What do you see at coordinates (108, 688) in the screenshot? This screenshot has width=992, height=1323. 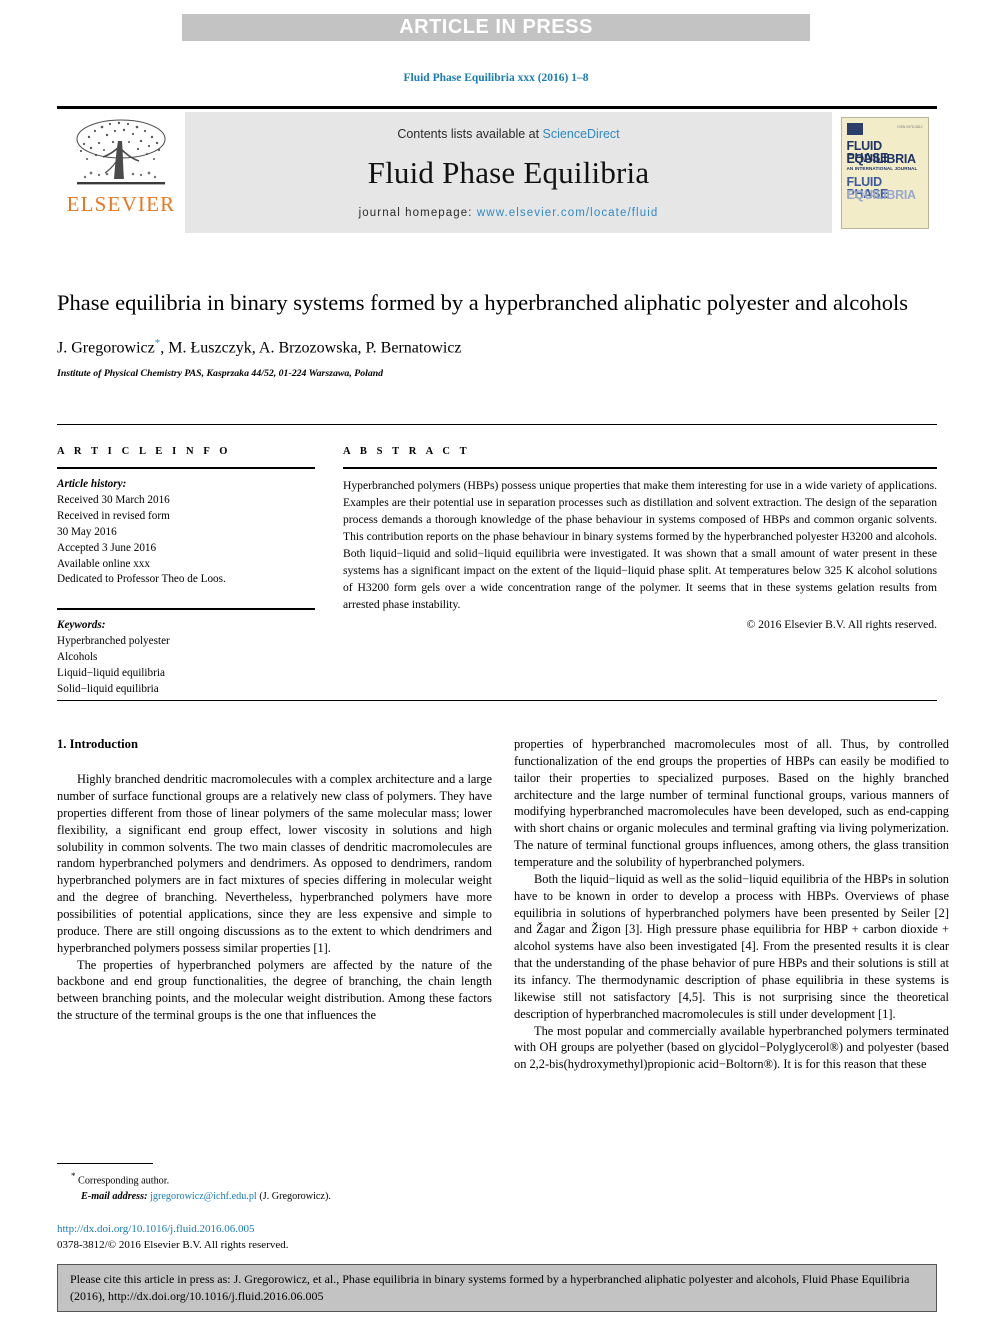 I see `keyword-item: Solid−liquid equilibria` at bounding box center [108, 688].